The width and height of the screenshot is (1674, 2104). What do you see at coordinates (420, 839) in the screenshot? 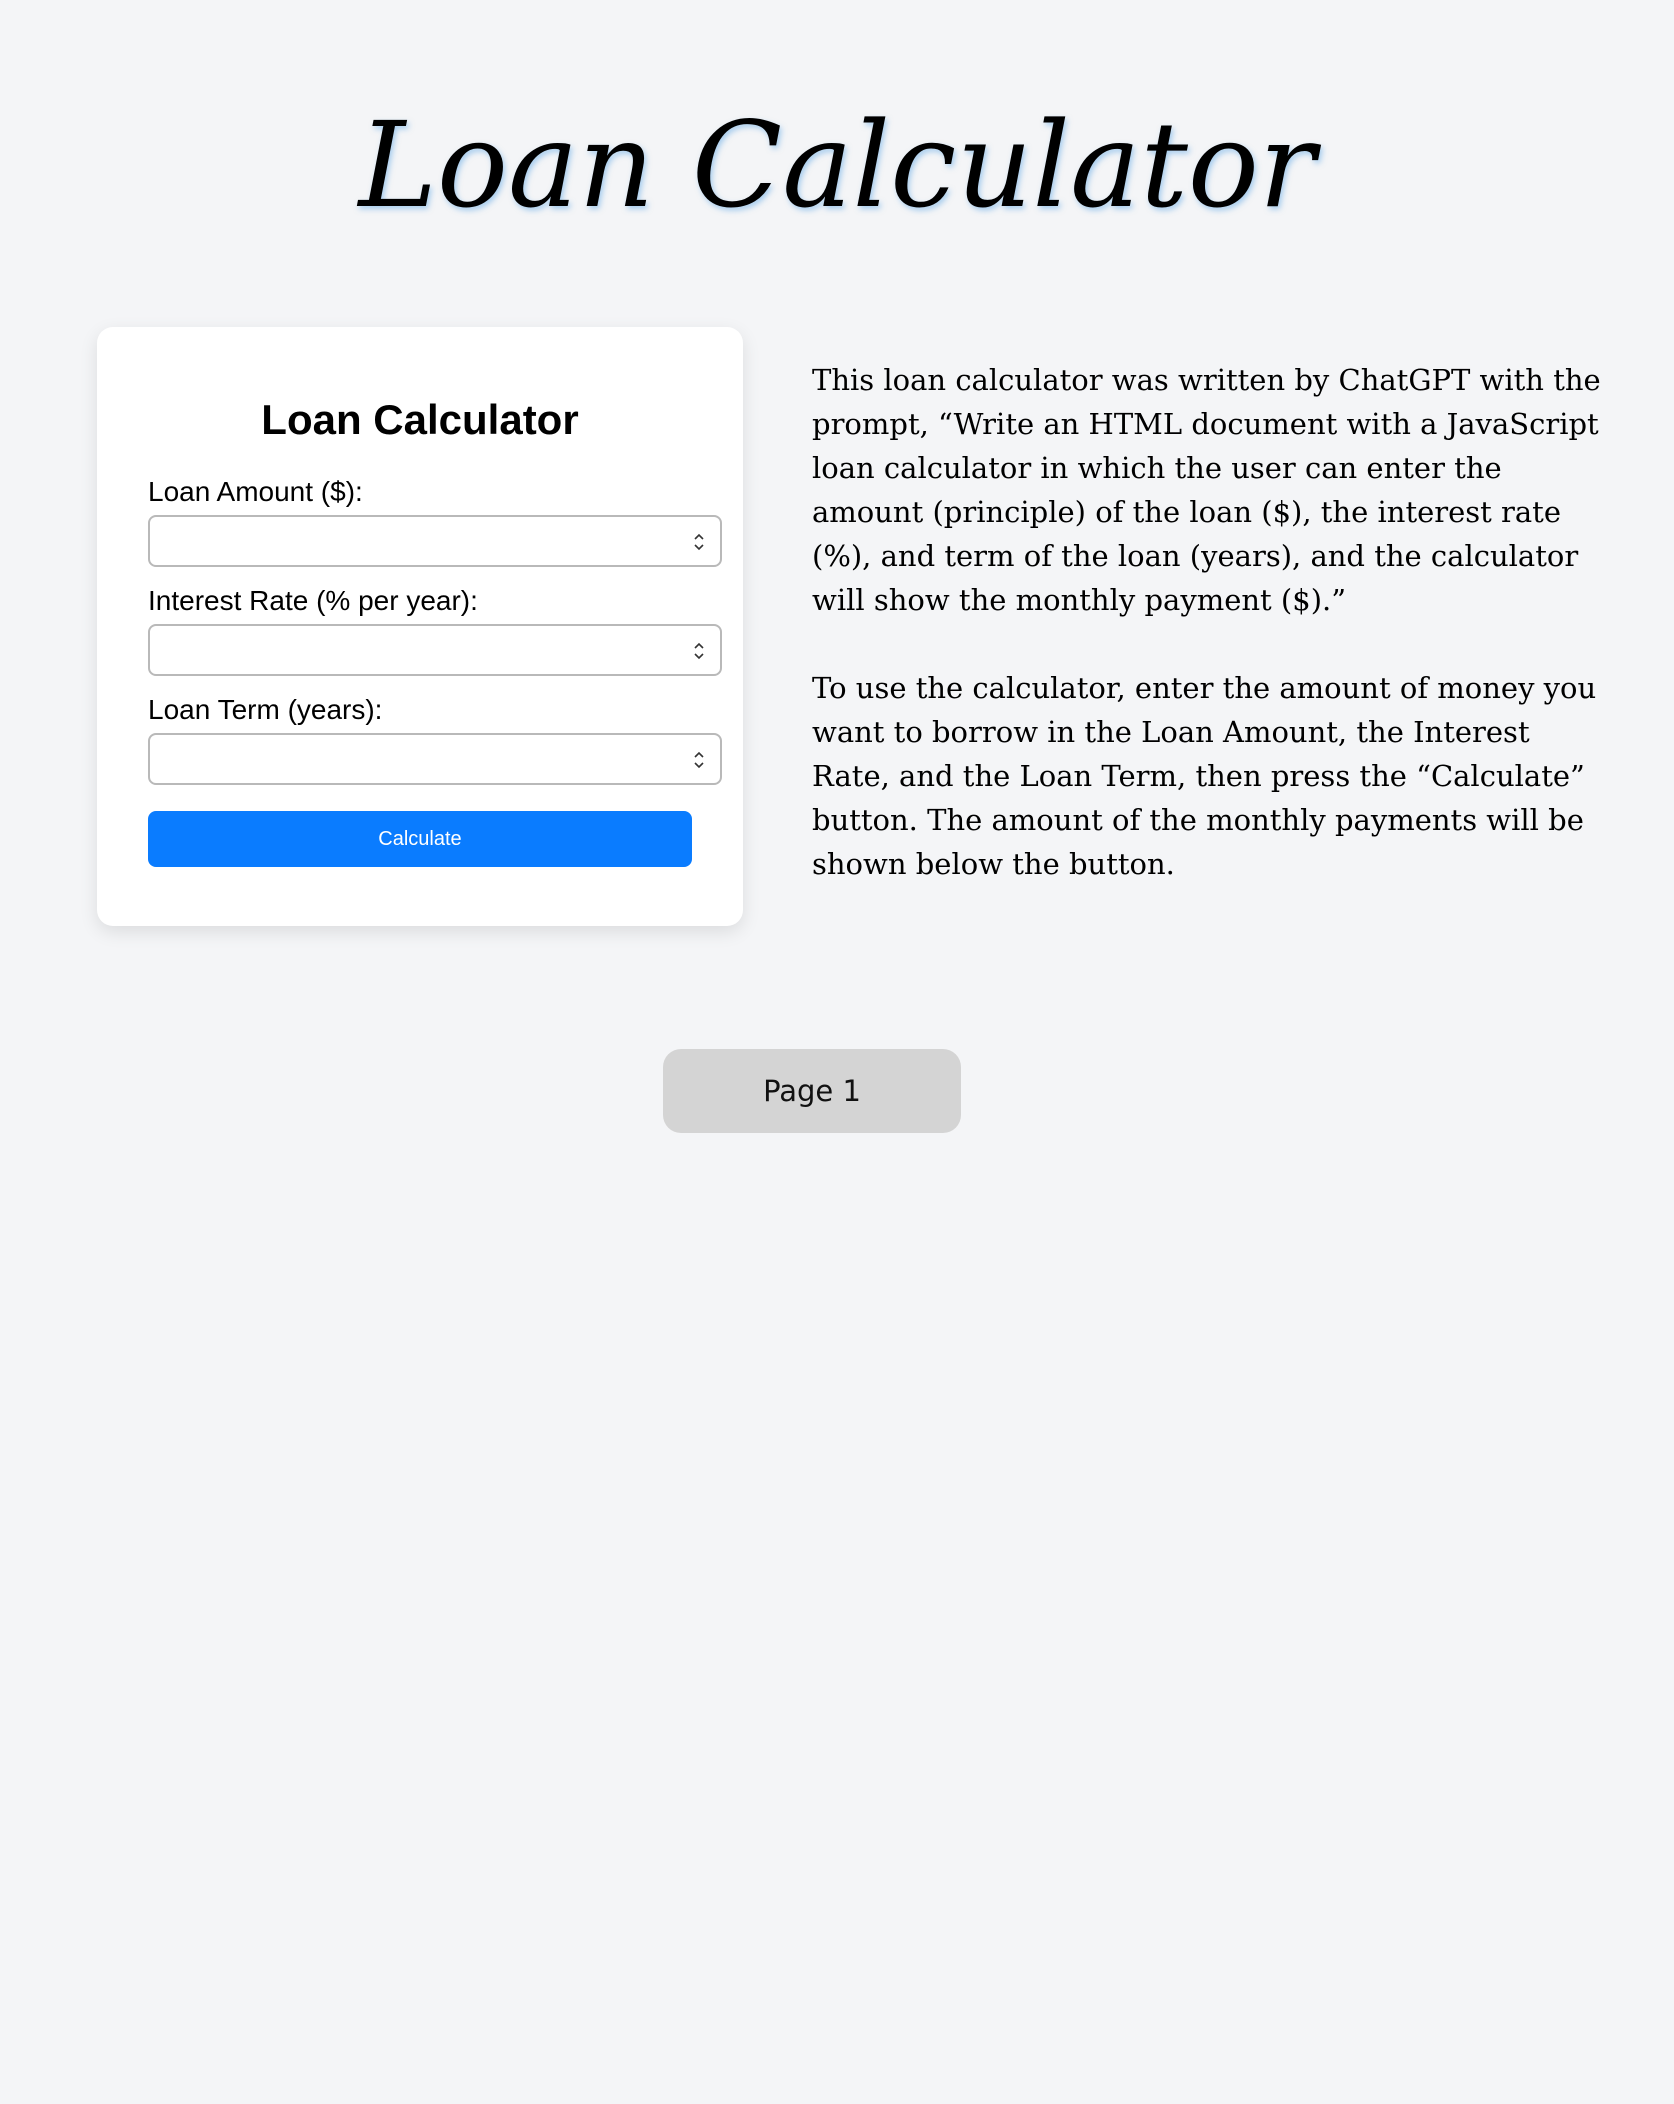
I see `calculate-button: Calculate` at bounding box center [420, 839].